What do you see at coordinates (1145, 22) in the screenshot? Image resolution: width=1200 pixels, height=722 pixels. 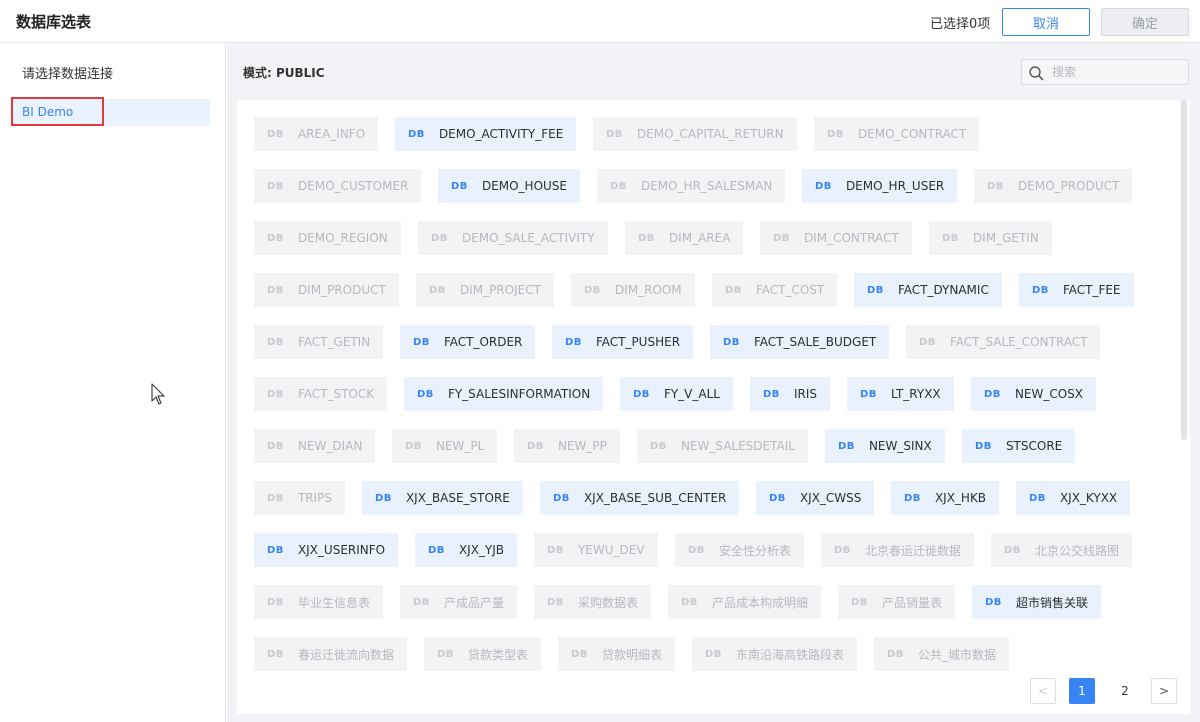 I see `confirm-button: 确定` at bounding box center [1145, 22].